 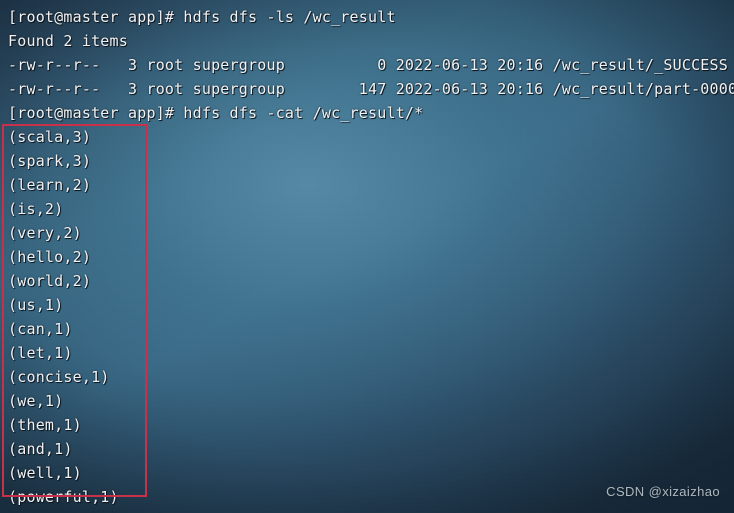 I want to click on terminal-line-out-world: (world,2), so click(x=50, y=281).